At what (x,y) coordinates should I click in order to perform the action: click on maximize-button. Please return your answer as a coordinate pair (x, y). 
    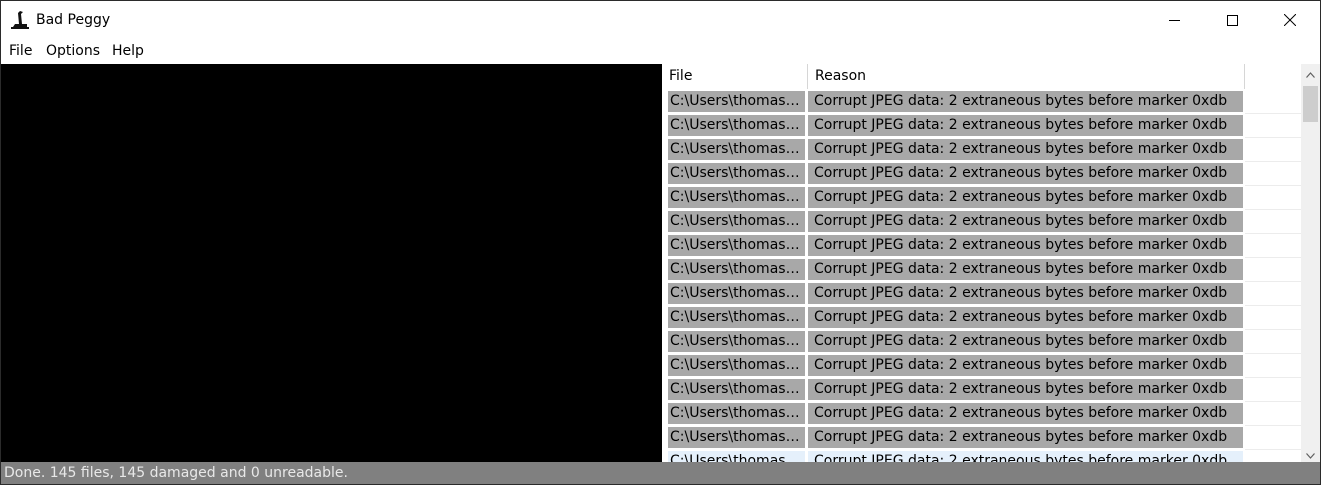
    Looking at the image, I should click on (1232, 20).